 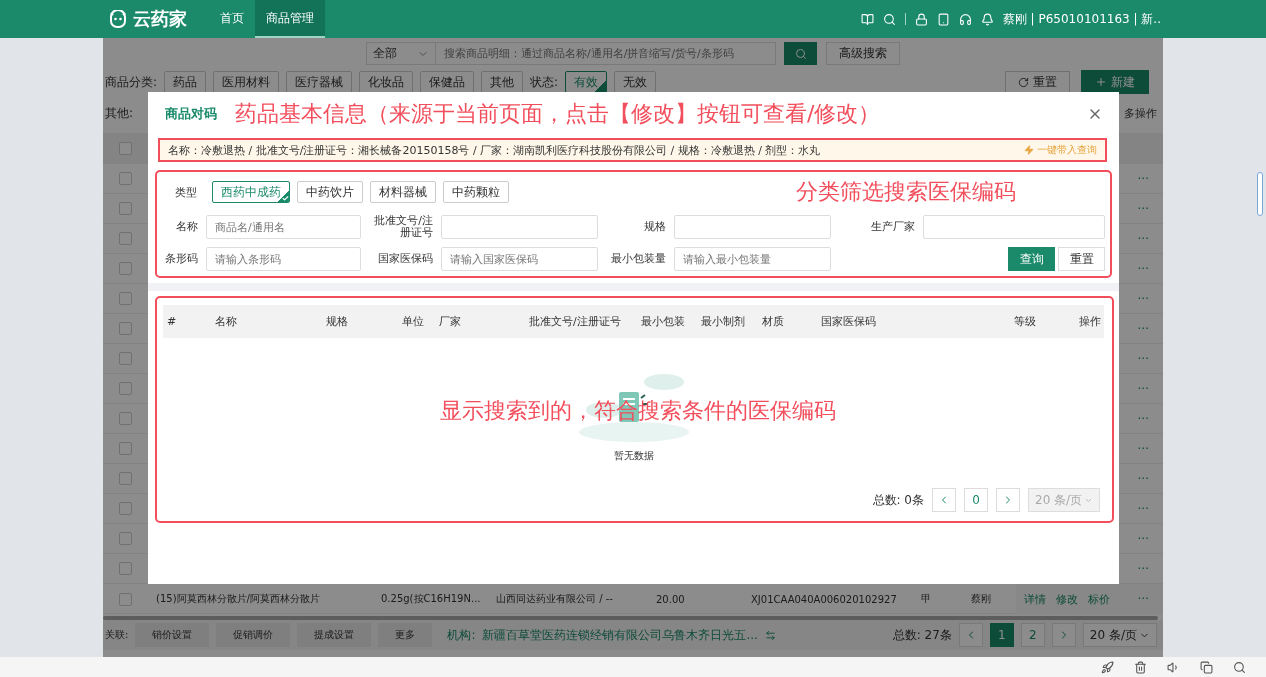 I want to click on nav-tab: 首页, so click(x=232, y=19).